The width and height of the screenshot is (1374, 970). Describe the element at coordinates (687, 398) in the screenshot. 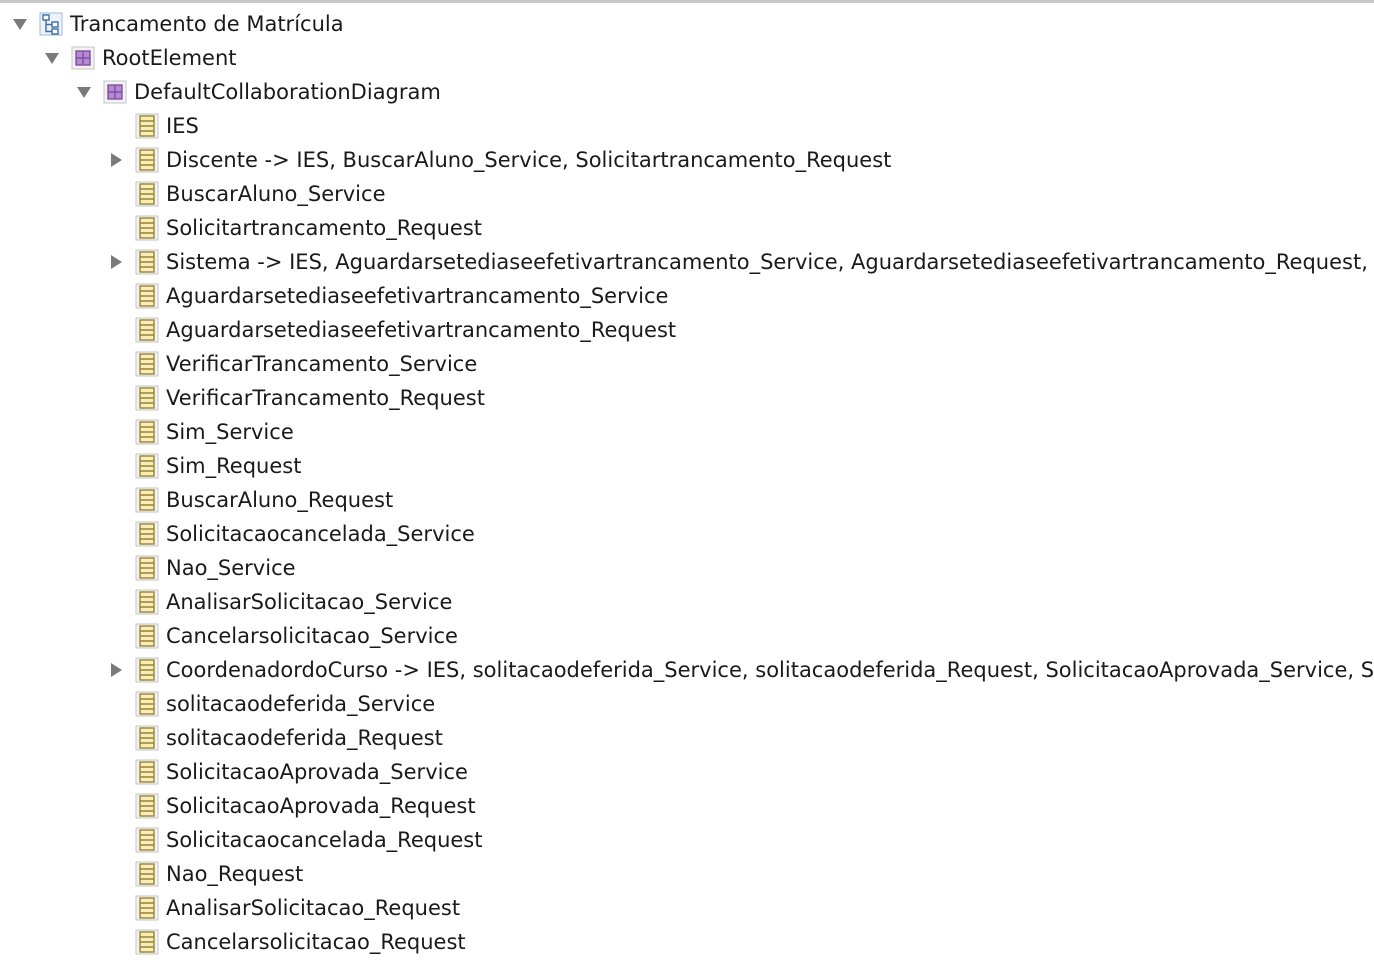

I see `tree-node-lifeline: VerificarTrancamento_Request` at that location.